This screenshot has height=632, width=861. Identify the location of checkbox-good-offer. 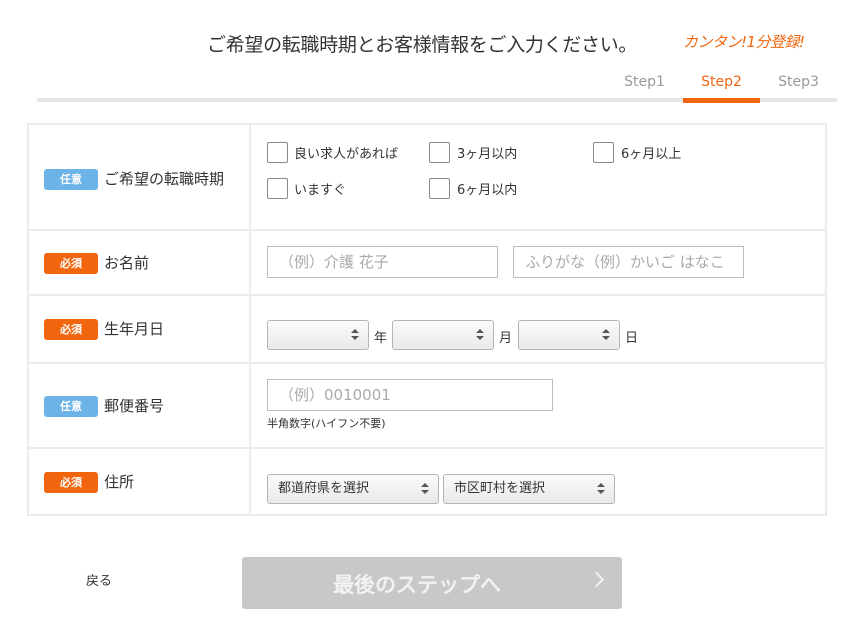
(277, 152).